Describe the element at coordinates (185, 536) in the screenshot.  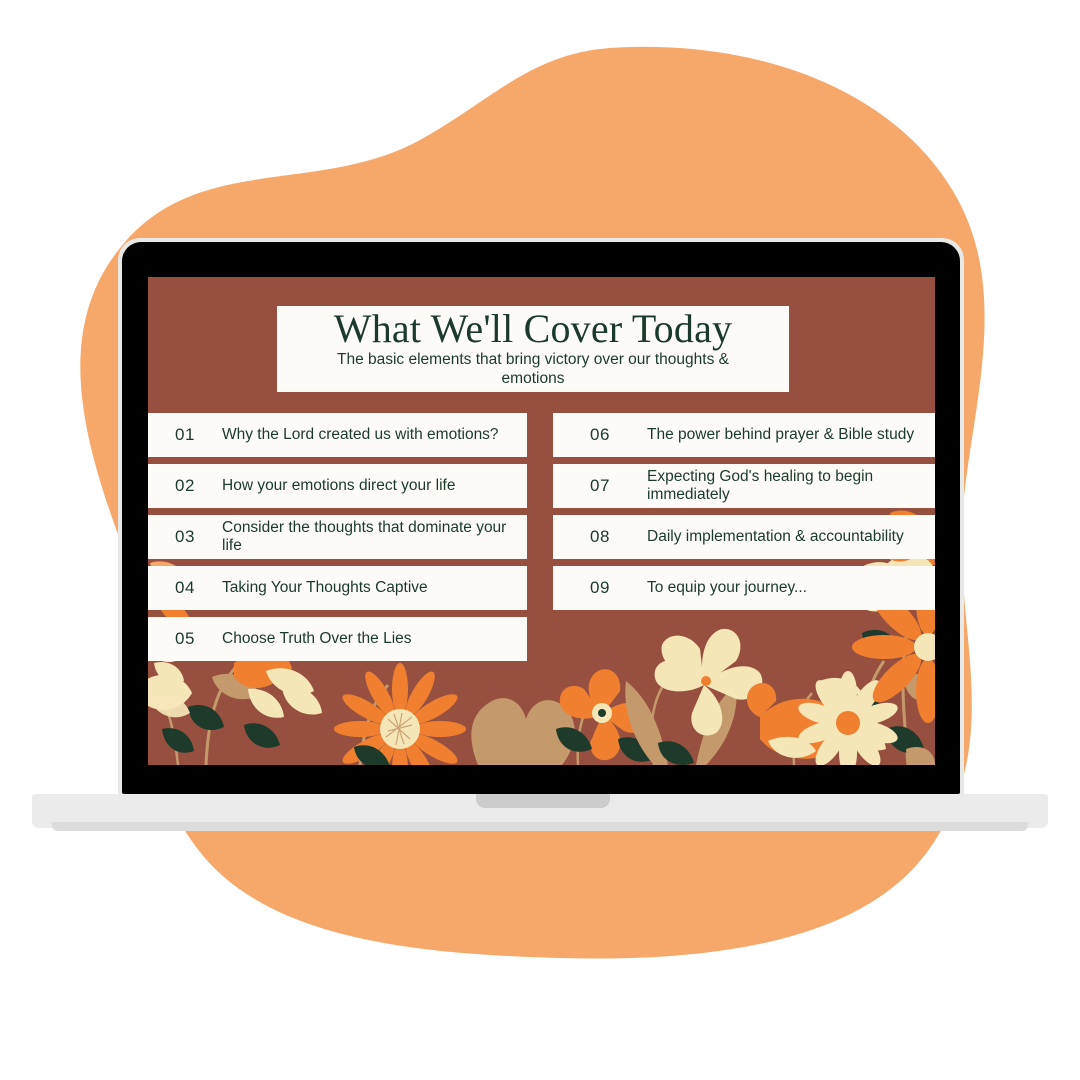
I see `list-item-number: 03` at that location.